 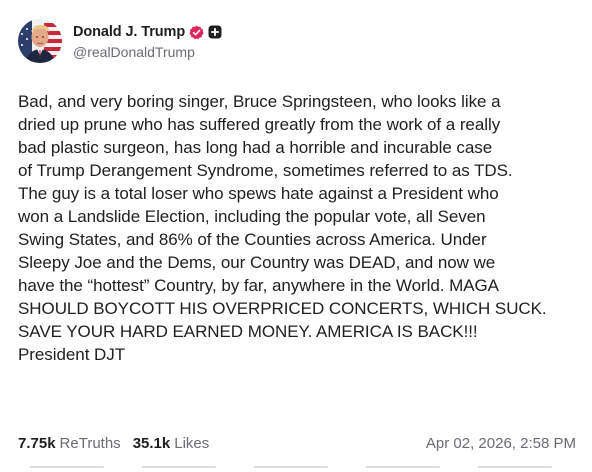 What do you see at coordinates (296, 469) in the screenshot?
I see `action-bar` at bounding box center [296, 469].